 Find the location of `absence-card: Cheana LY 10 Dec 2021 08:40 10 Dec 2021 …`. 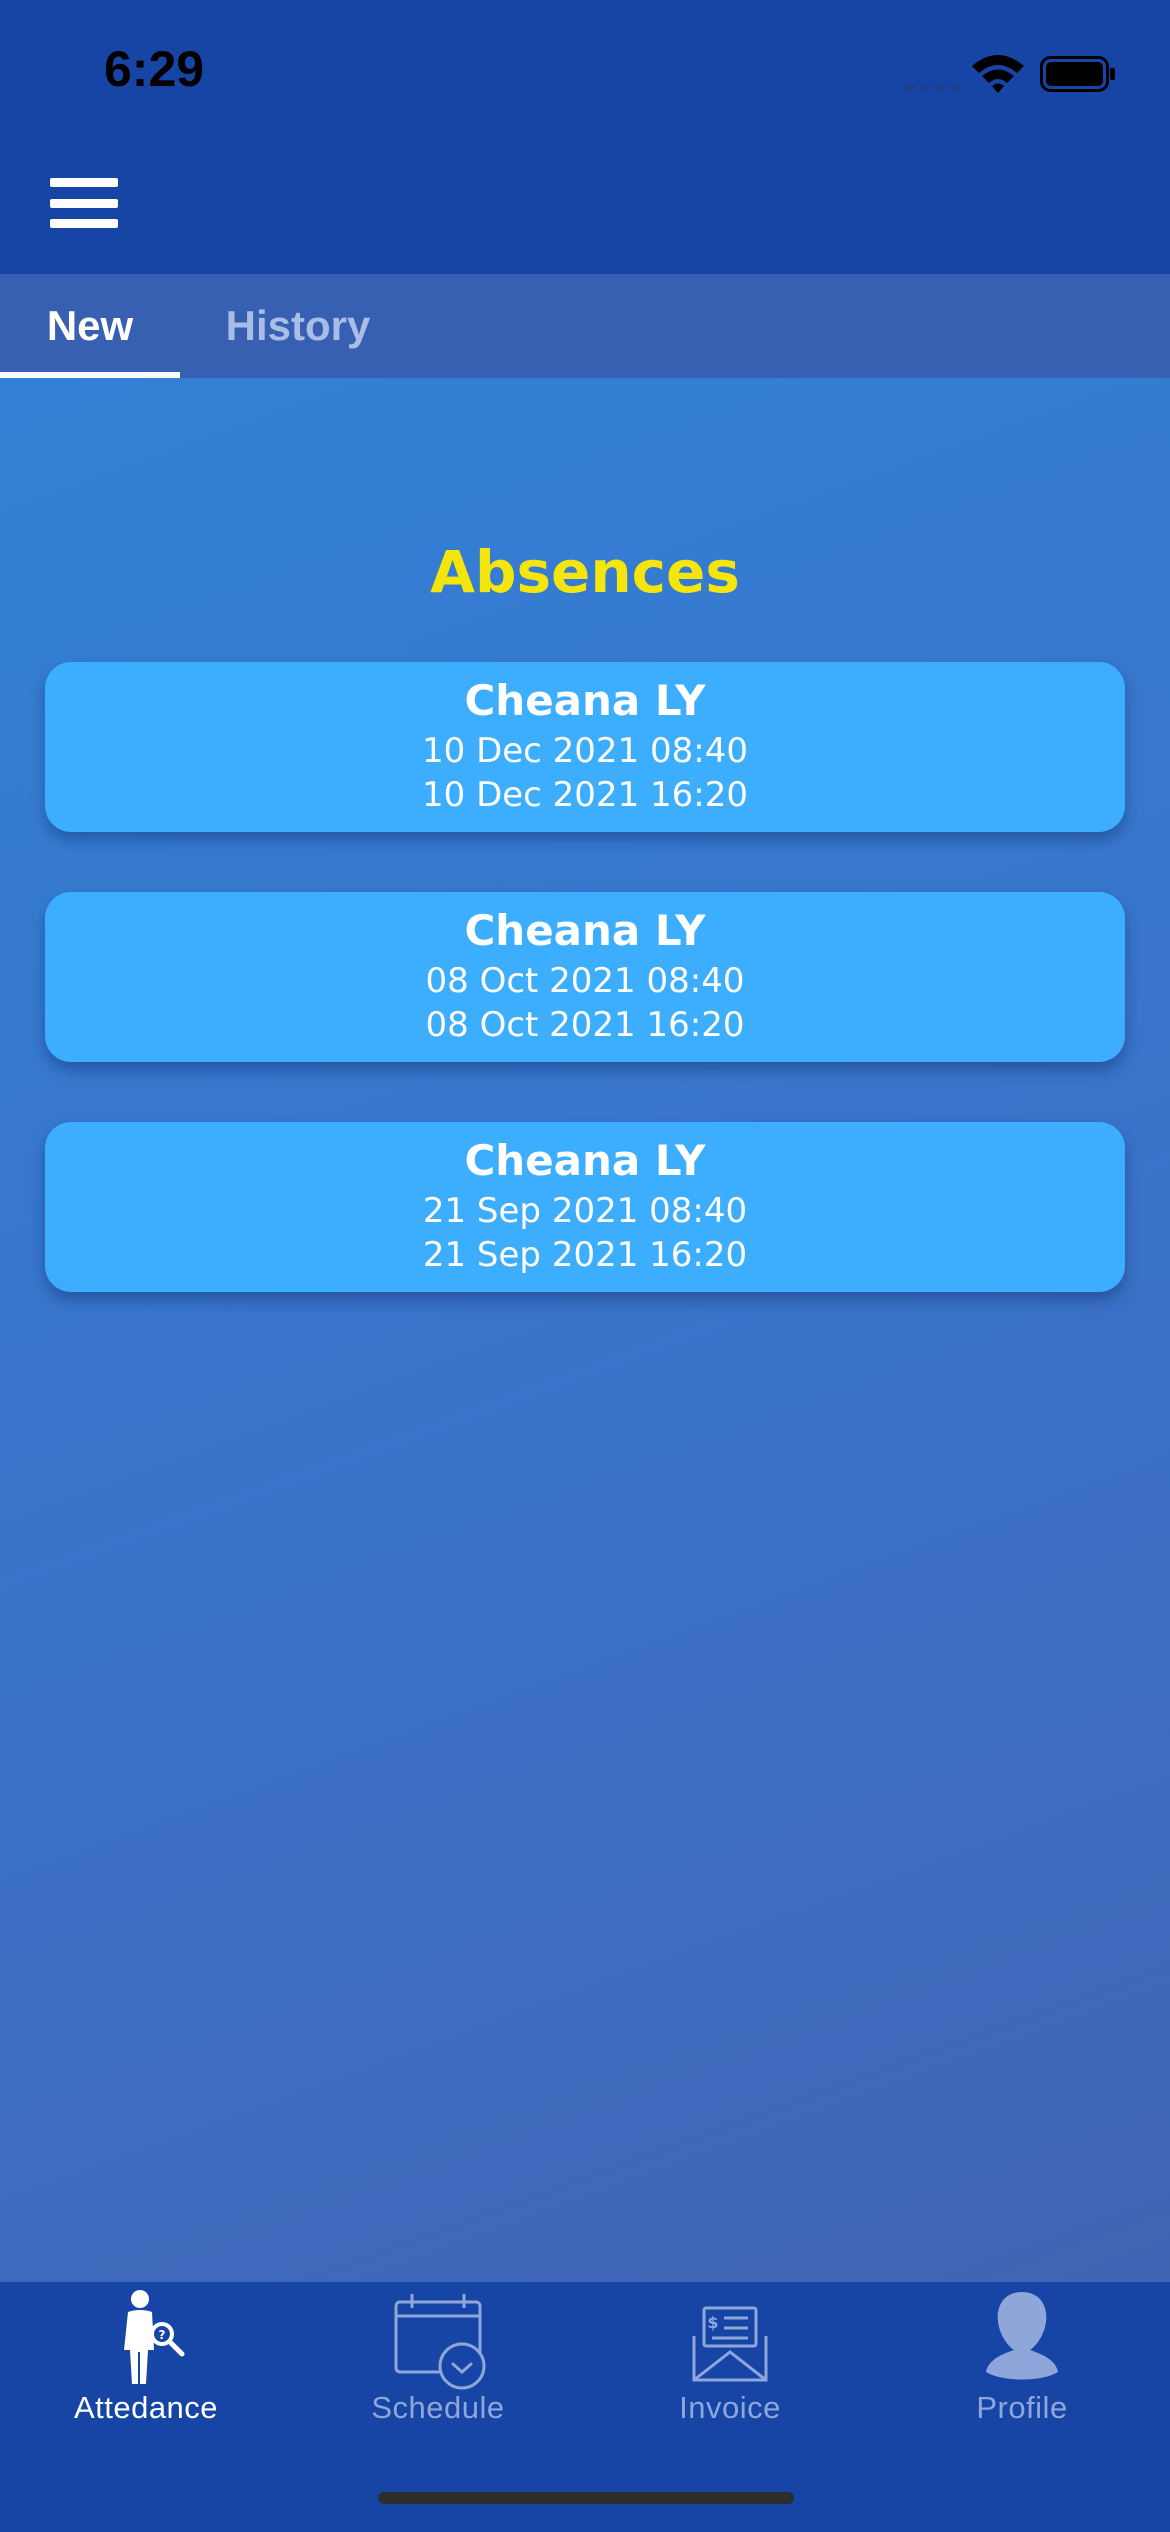

absence-card: Cheana LY 10 Dec 2021 08:40 10 Dec 2021 … is located at coordinates (585, 747).